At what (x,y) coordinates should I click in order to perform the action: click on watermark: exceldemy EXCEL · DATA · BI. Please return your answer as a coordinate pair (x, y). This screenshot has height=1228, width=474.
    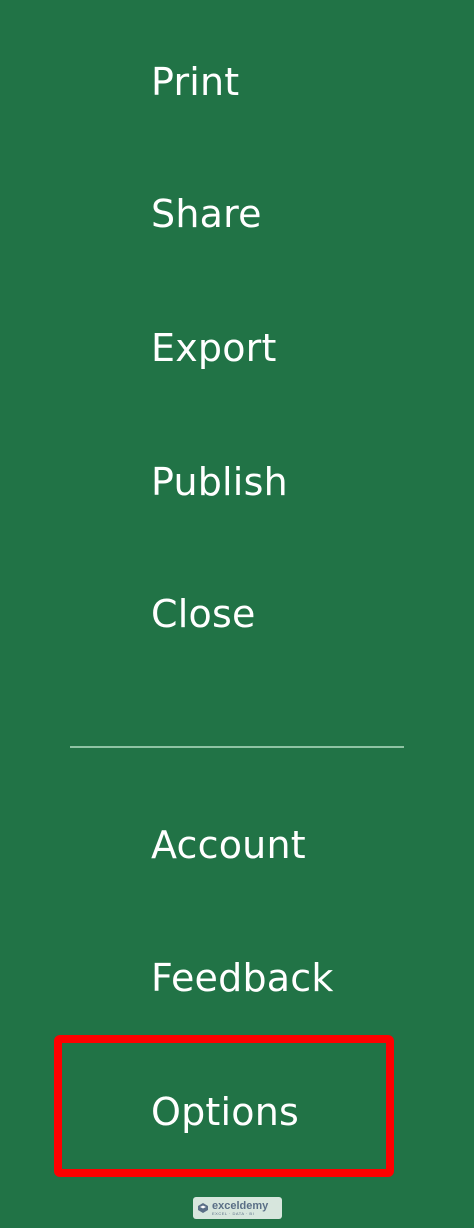
    Looking at the image, I should click on (237, 1208).